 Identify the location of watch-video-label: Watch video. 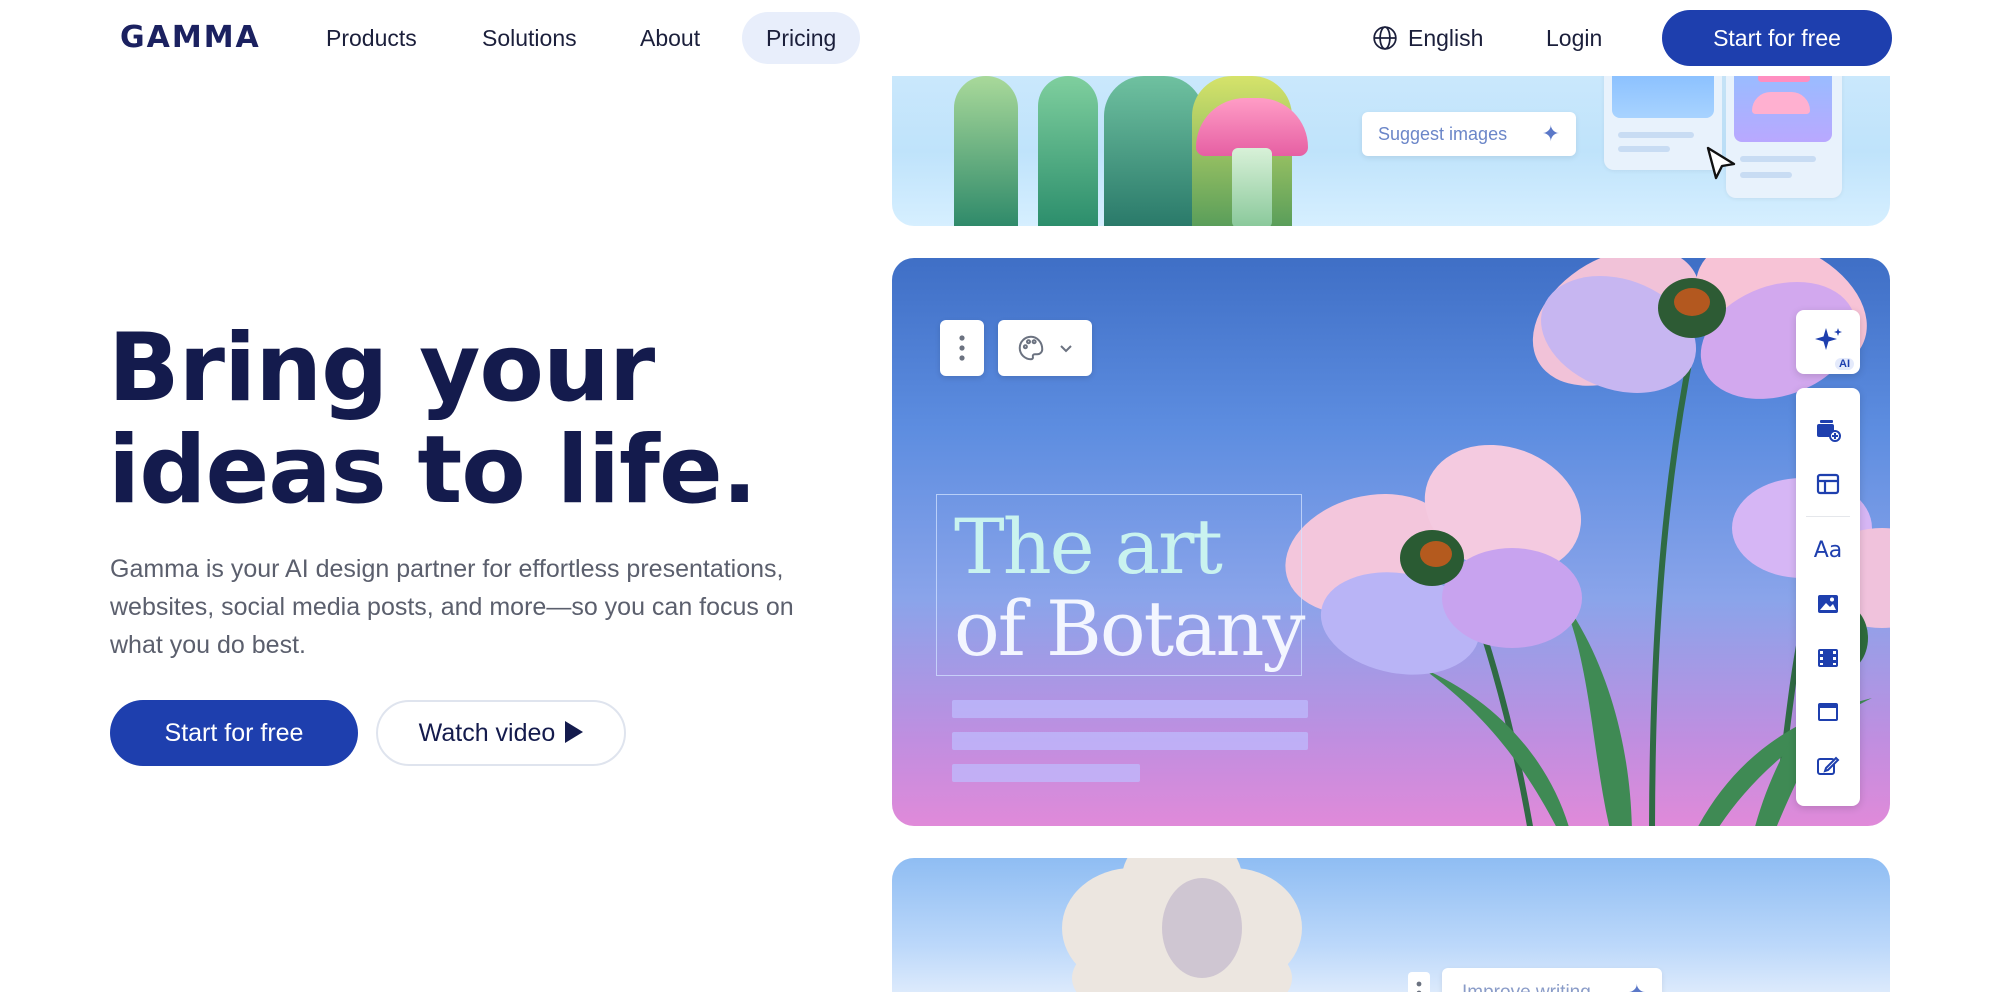
(487, 733).